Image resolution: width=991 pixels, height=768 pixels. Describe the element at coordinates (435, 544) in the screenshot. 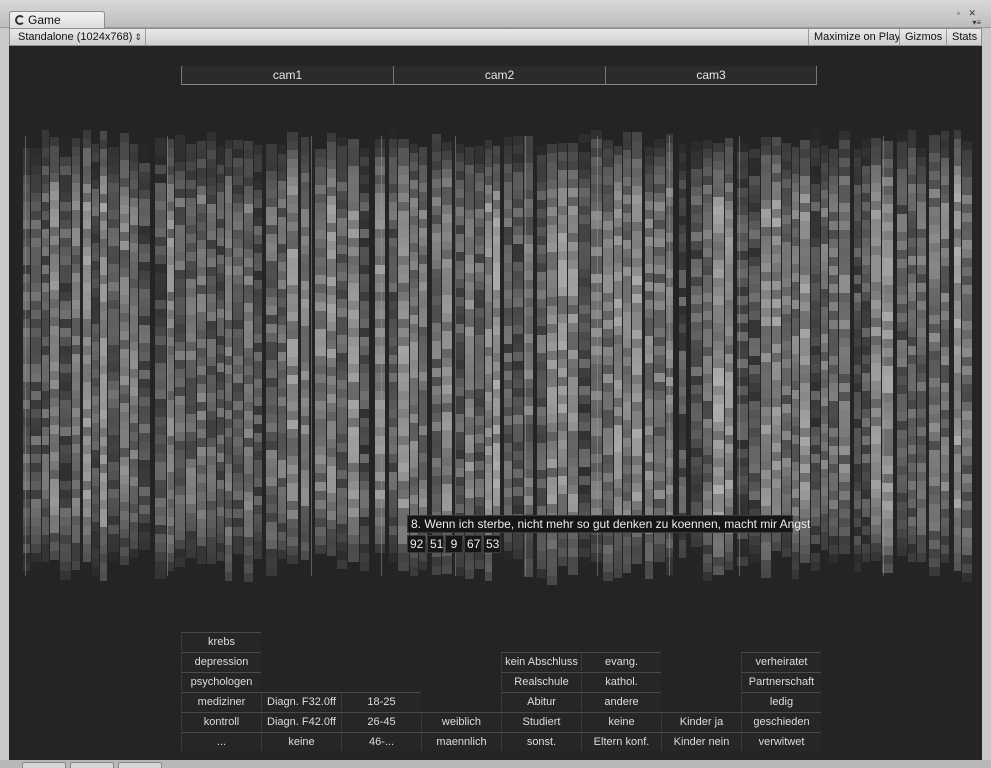

I see `value-2: 51` at that location.